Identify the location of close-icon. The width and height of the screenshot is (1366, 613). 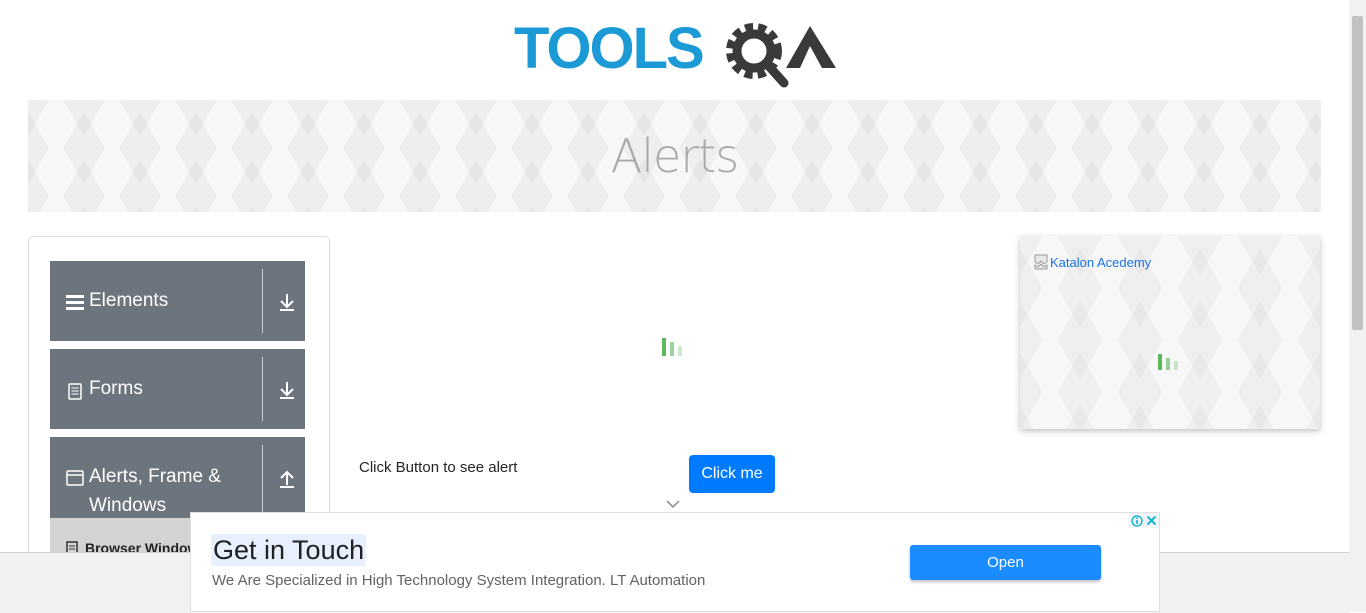
(1151, 520).